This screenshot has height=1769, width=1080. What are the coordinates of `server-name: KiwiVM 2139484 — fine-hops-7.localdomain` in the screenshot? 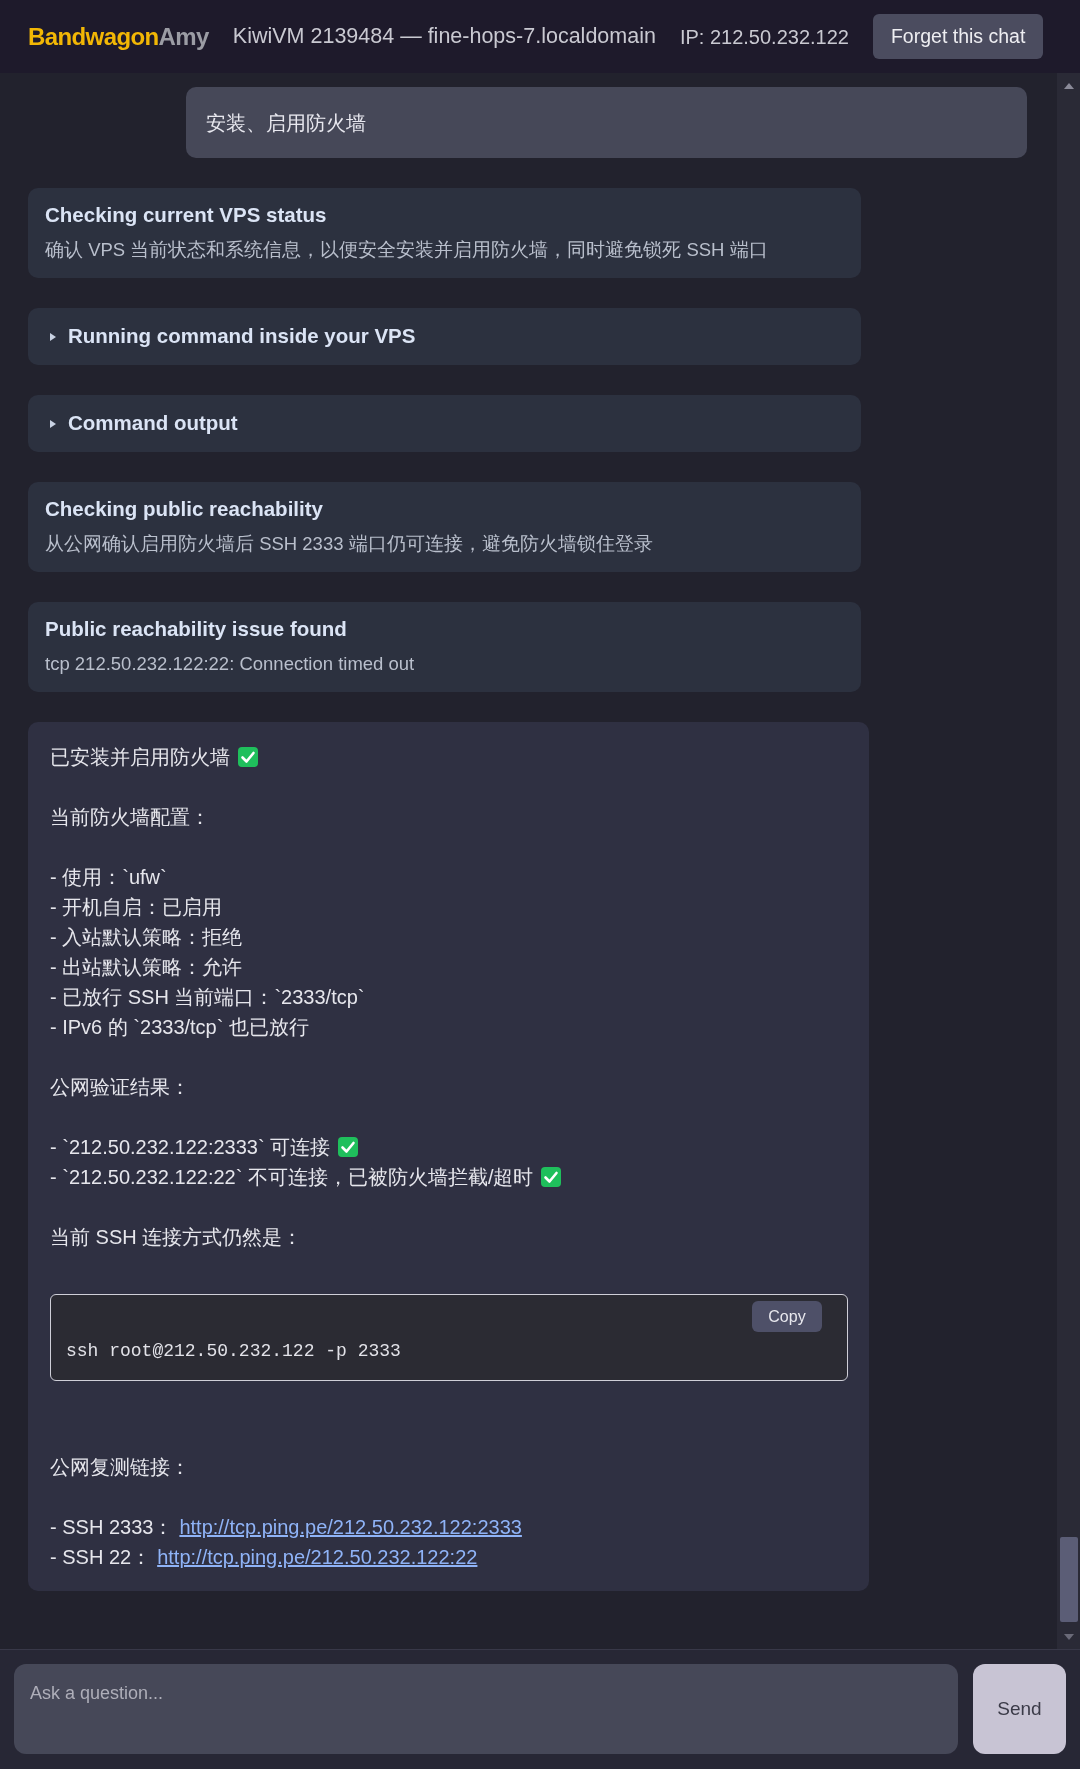 It's located at (444, 37).